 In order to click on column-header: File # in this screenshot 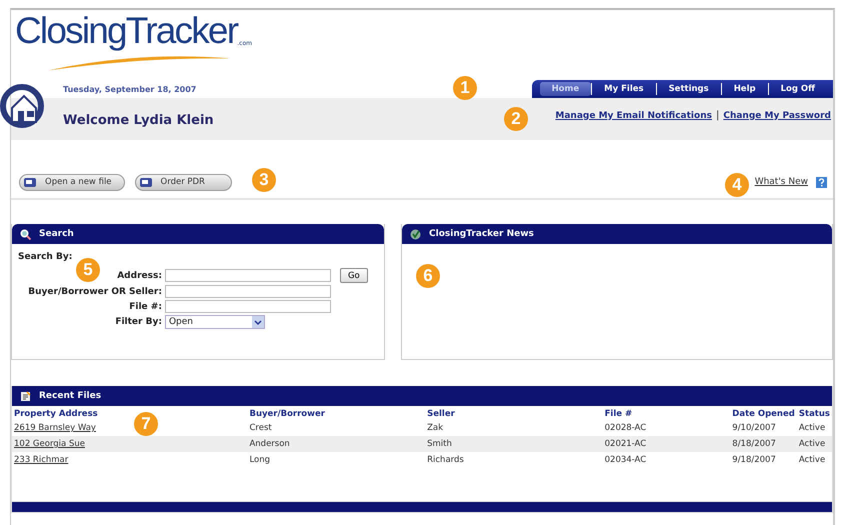, I will do `click(618, 414)`.